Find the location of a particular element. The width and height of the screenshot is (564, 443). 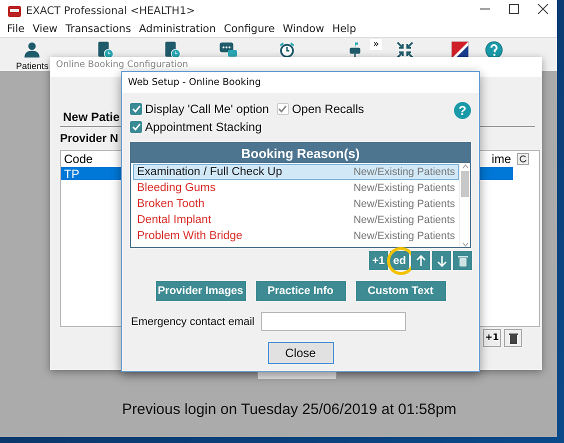

menu-item: View is located at coordinates (45, 28).